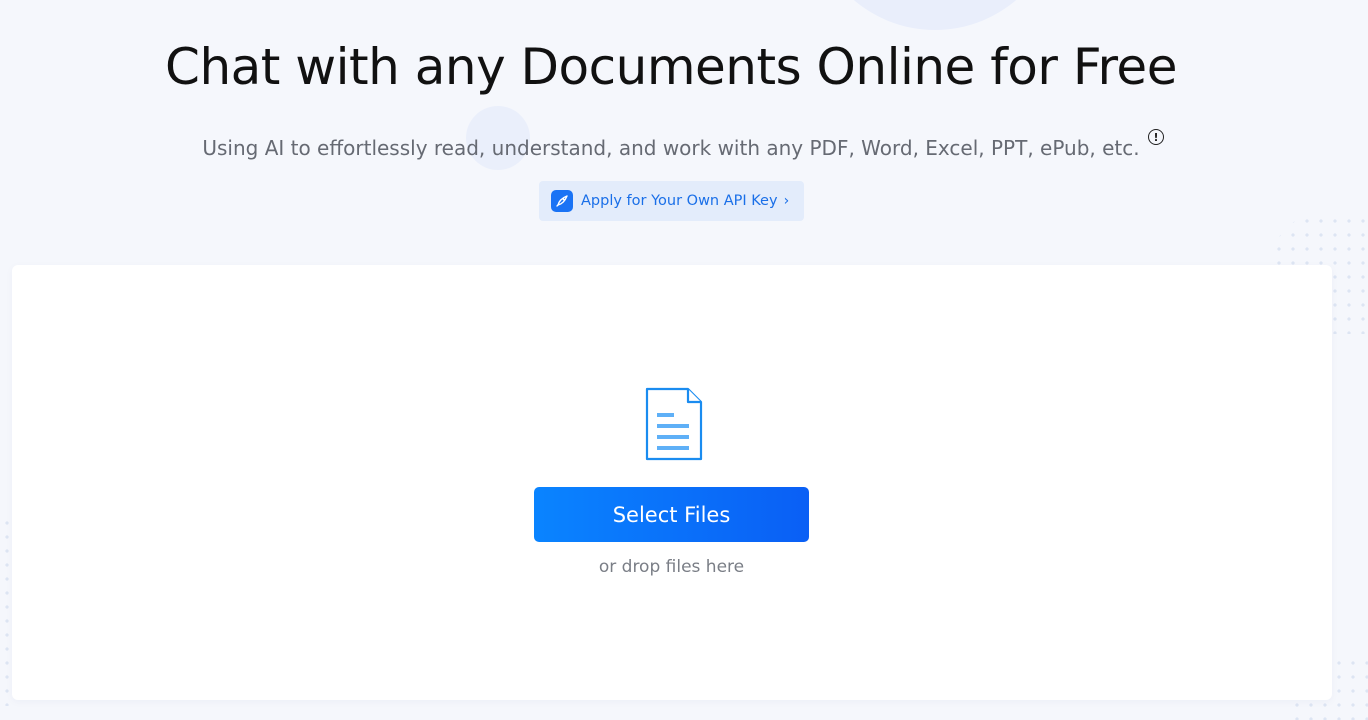  I want to click on drop-files-hint: or drop files here, so click(671, 567).